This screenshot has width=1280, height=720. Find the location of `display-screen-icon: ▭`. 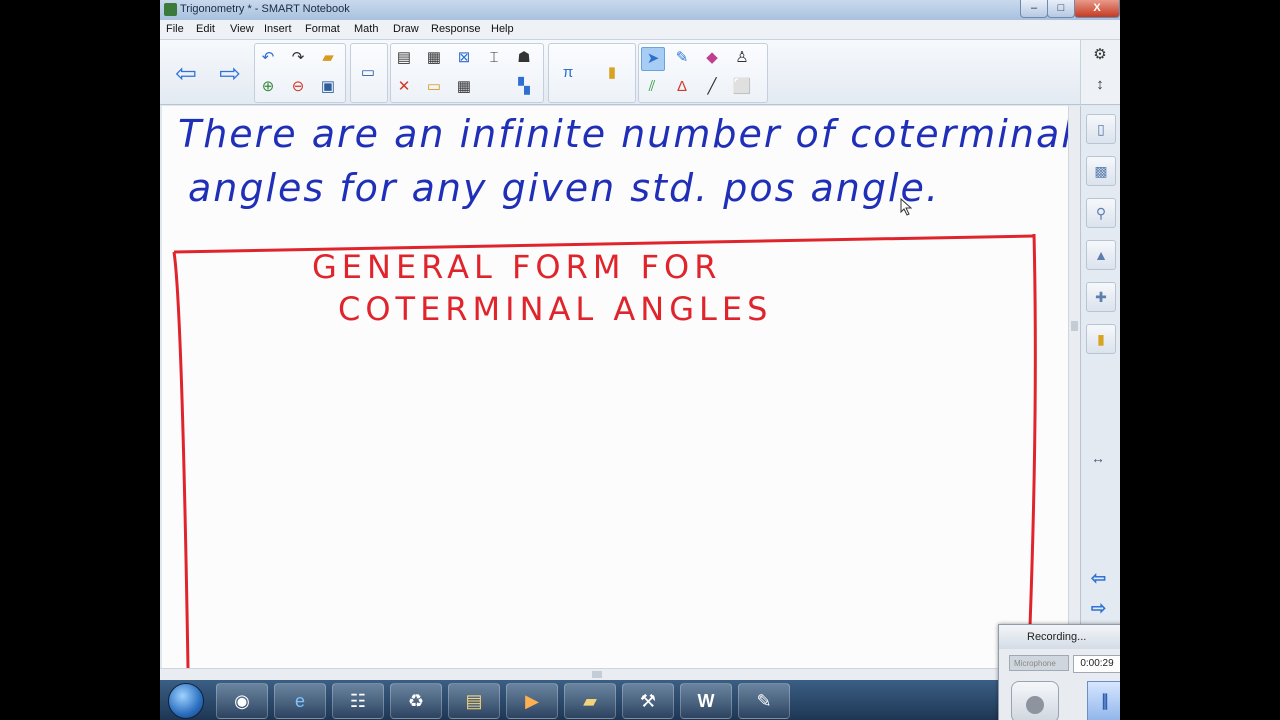

display-screen-icon: ▭ is located at coordinates (368, 73).